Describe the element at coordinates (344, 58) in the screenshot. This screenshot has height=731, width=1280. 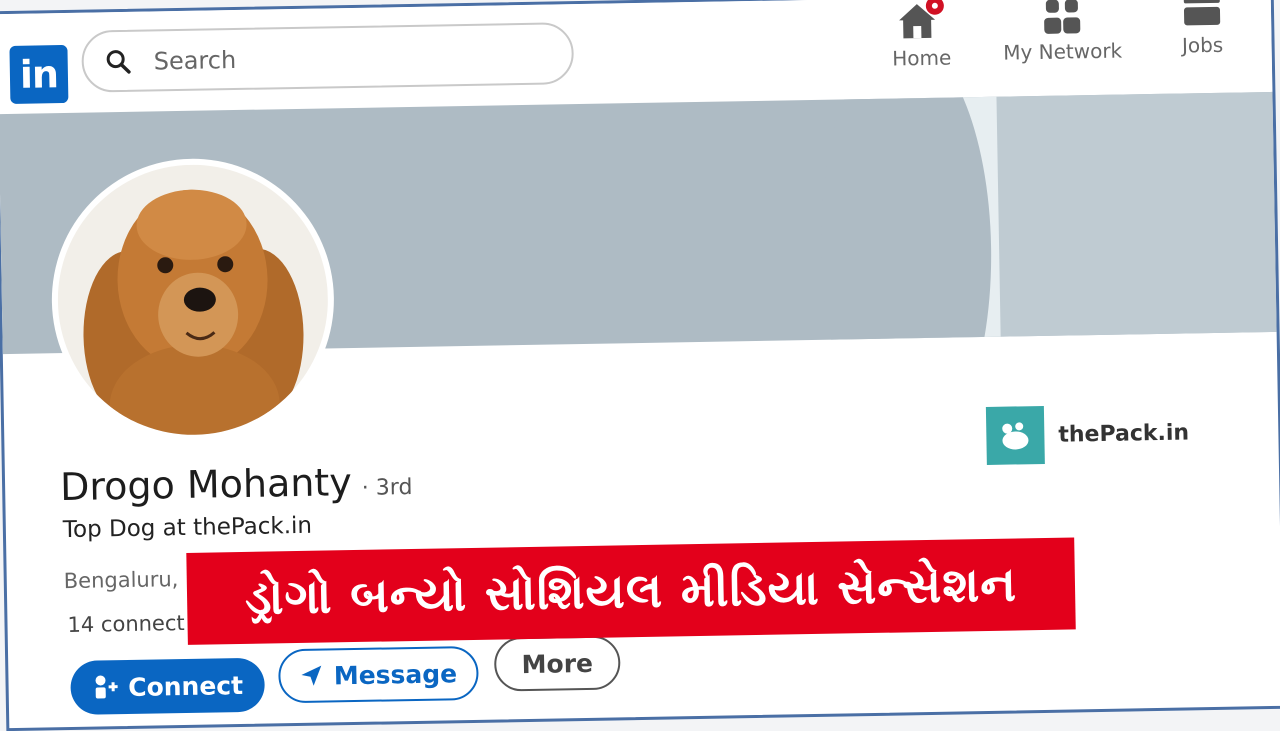
I see `search-input` at that location.